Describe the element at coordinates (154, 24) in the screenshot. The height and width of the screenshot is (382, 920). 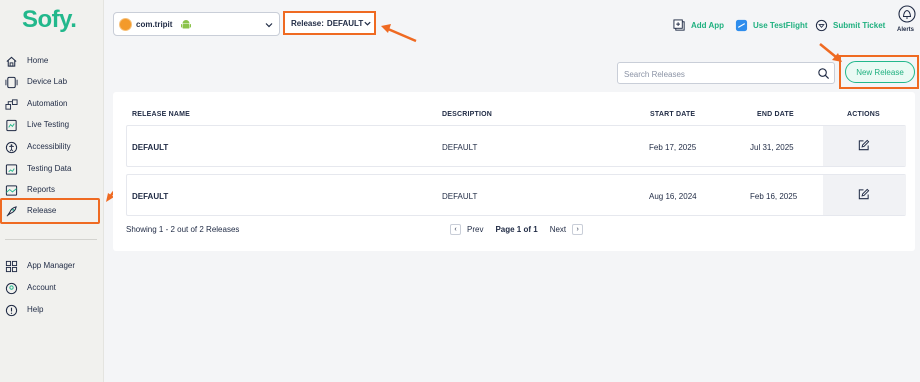
I see `app-selector-value: com.tripit` at that location.